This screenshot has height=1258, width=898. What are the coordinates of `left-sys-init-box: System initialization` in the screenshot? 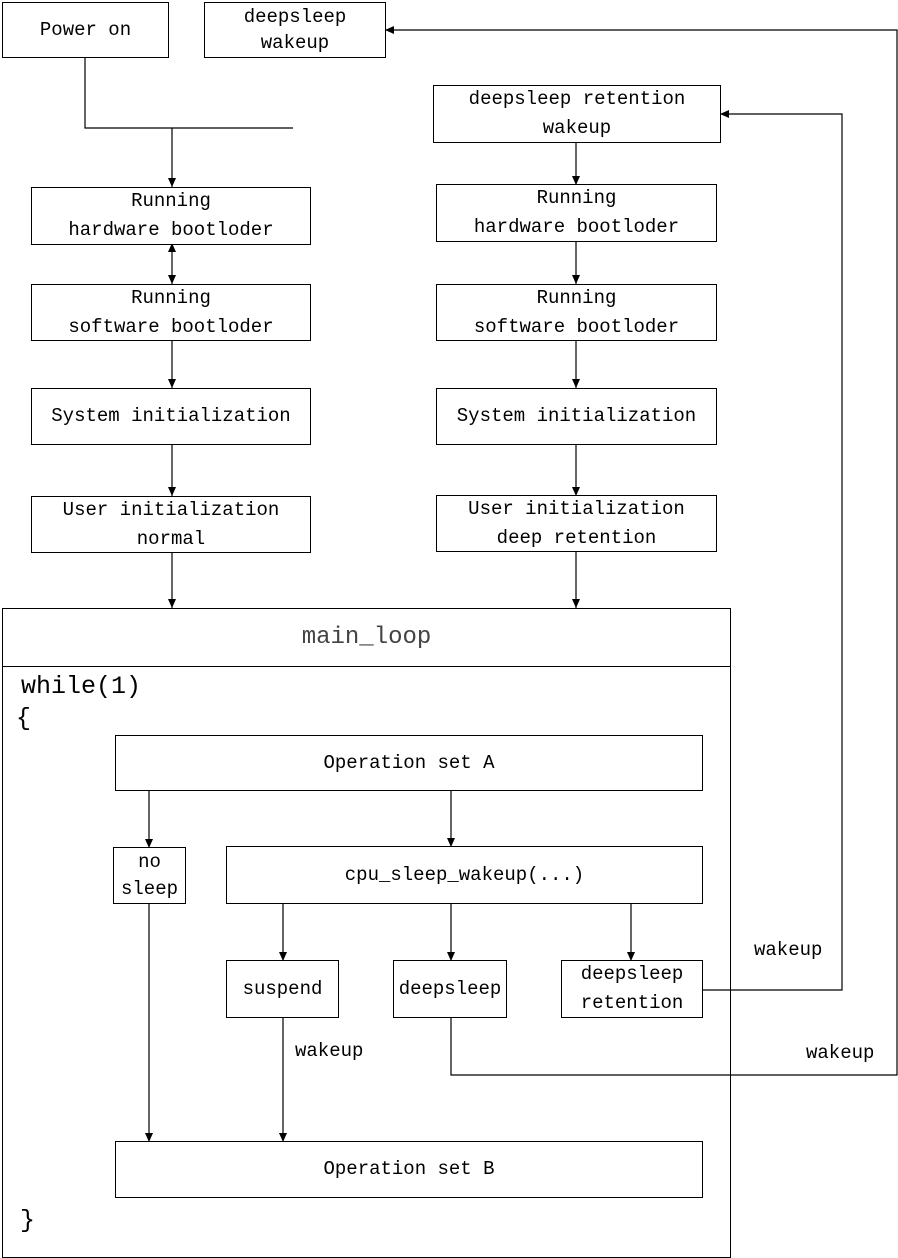 It's located at (171, 416).